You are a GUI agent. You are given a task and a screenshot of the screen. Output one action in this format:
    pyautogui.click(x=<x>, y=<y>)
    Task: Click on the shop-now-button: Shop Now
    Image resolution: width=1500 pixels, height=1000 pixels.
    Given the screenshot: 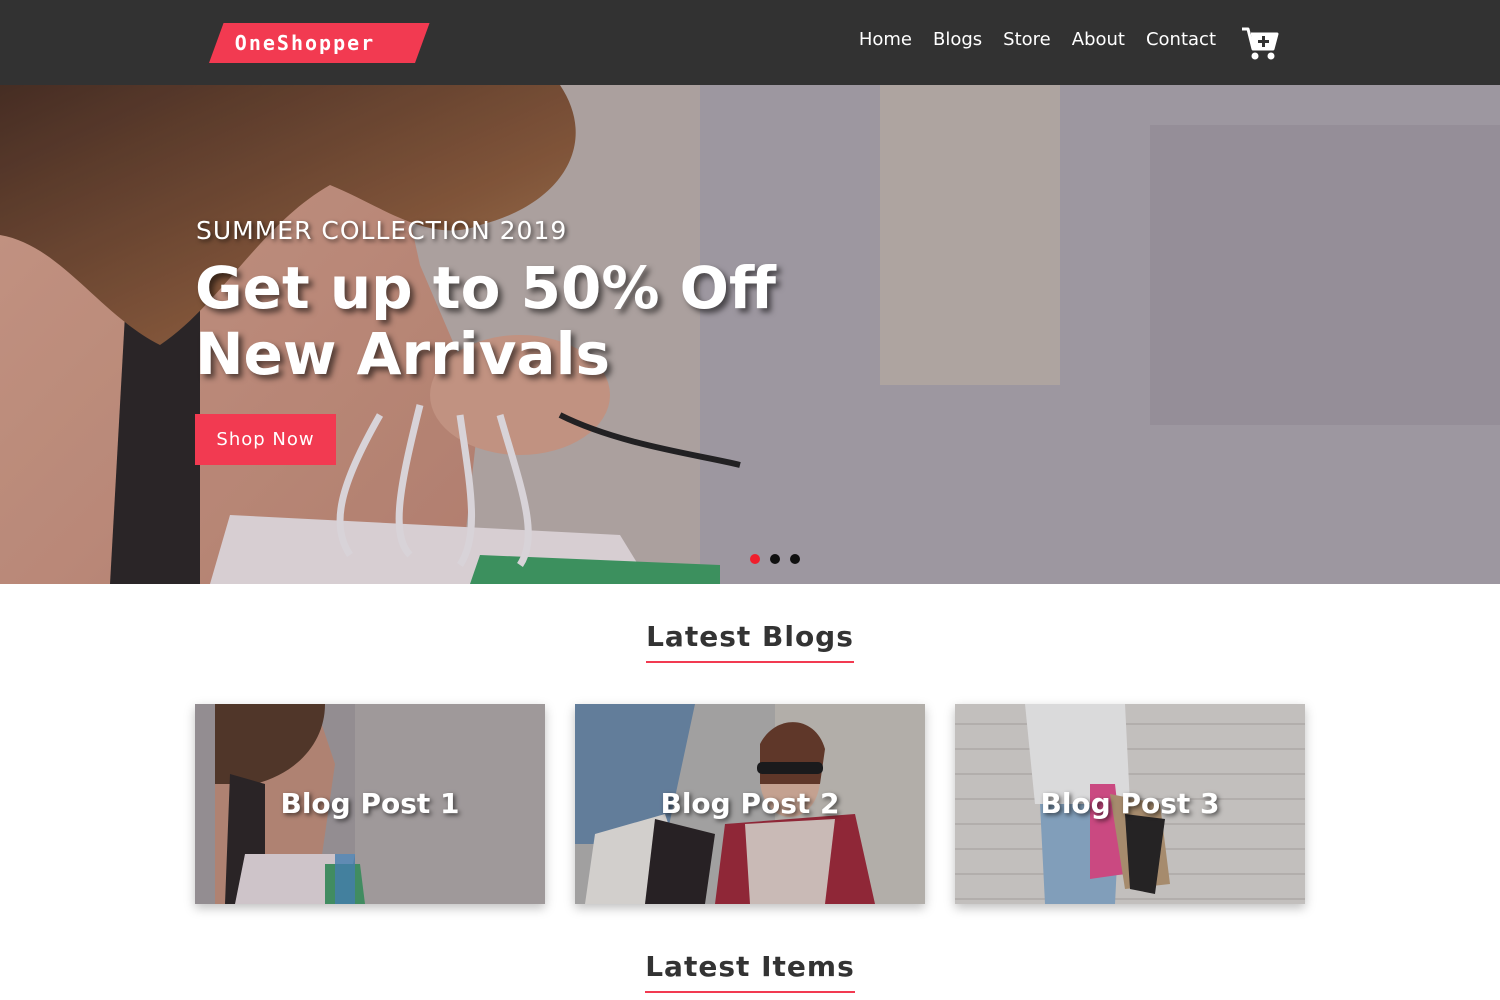 What is the action you would take?
    pyautogui.click(x=265, y=439)
    